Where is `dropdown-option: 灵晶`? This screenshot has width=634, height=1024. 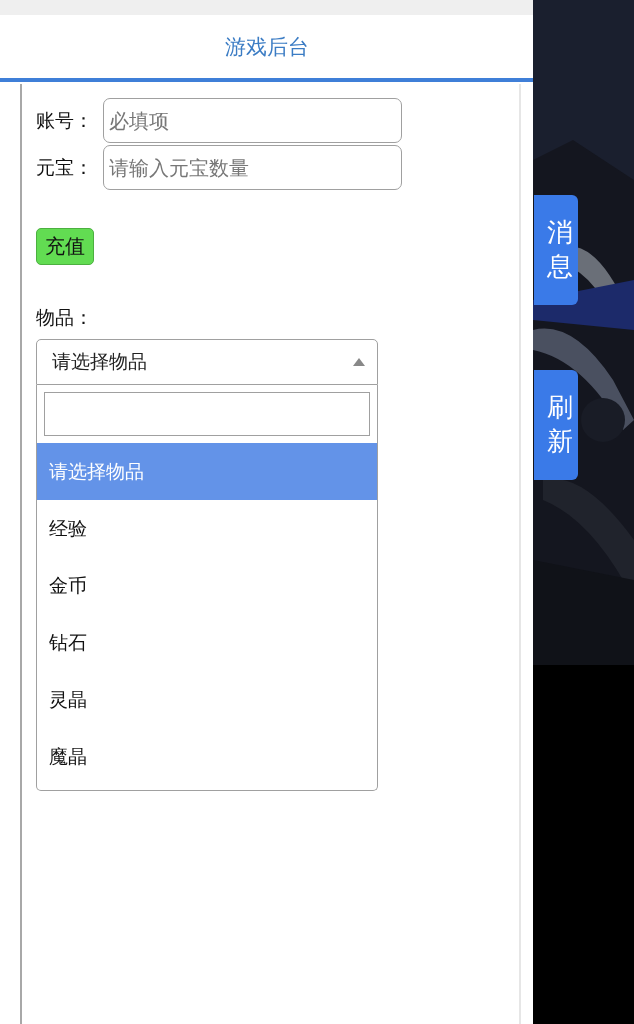
dropdown-option: 灵晶 is located at coordinates (207, 699).